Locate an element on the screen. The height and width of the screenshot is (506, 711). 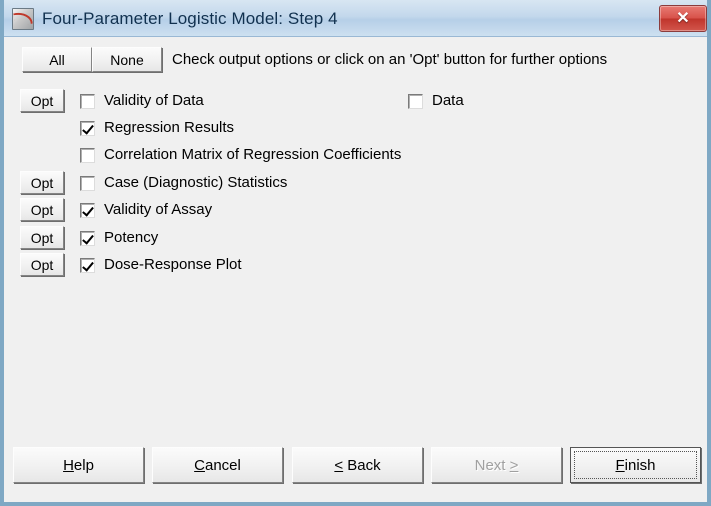
opt-button-6: Opt is located at coordinates (42, 264).